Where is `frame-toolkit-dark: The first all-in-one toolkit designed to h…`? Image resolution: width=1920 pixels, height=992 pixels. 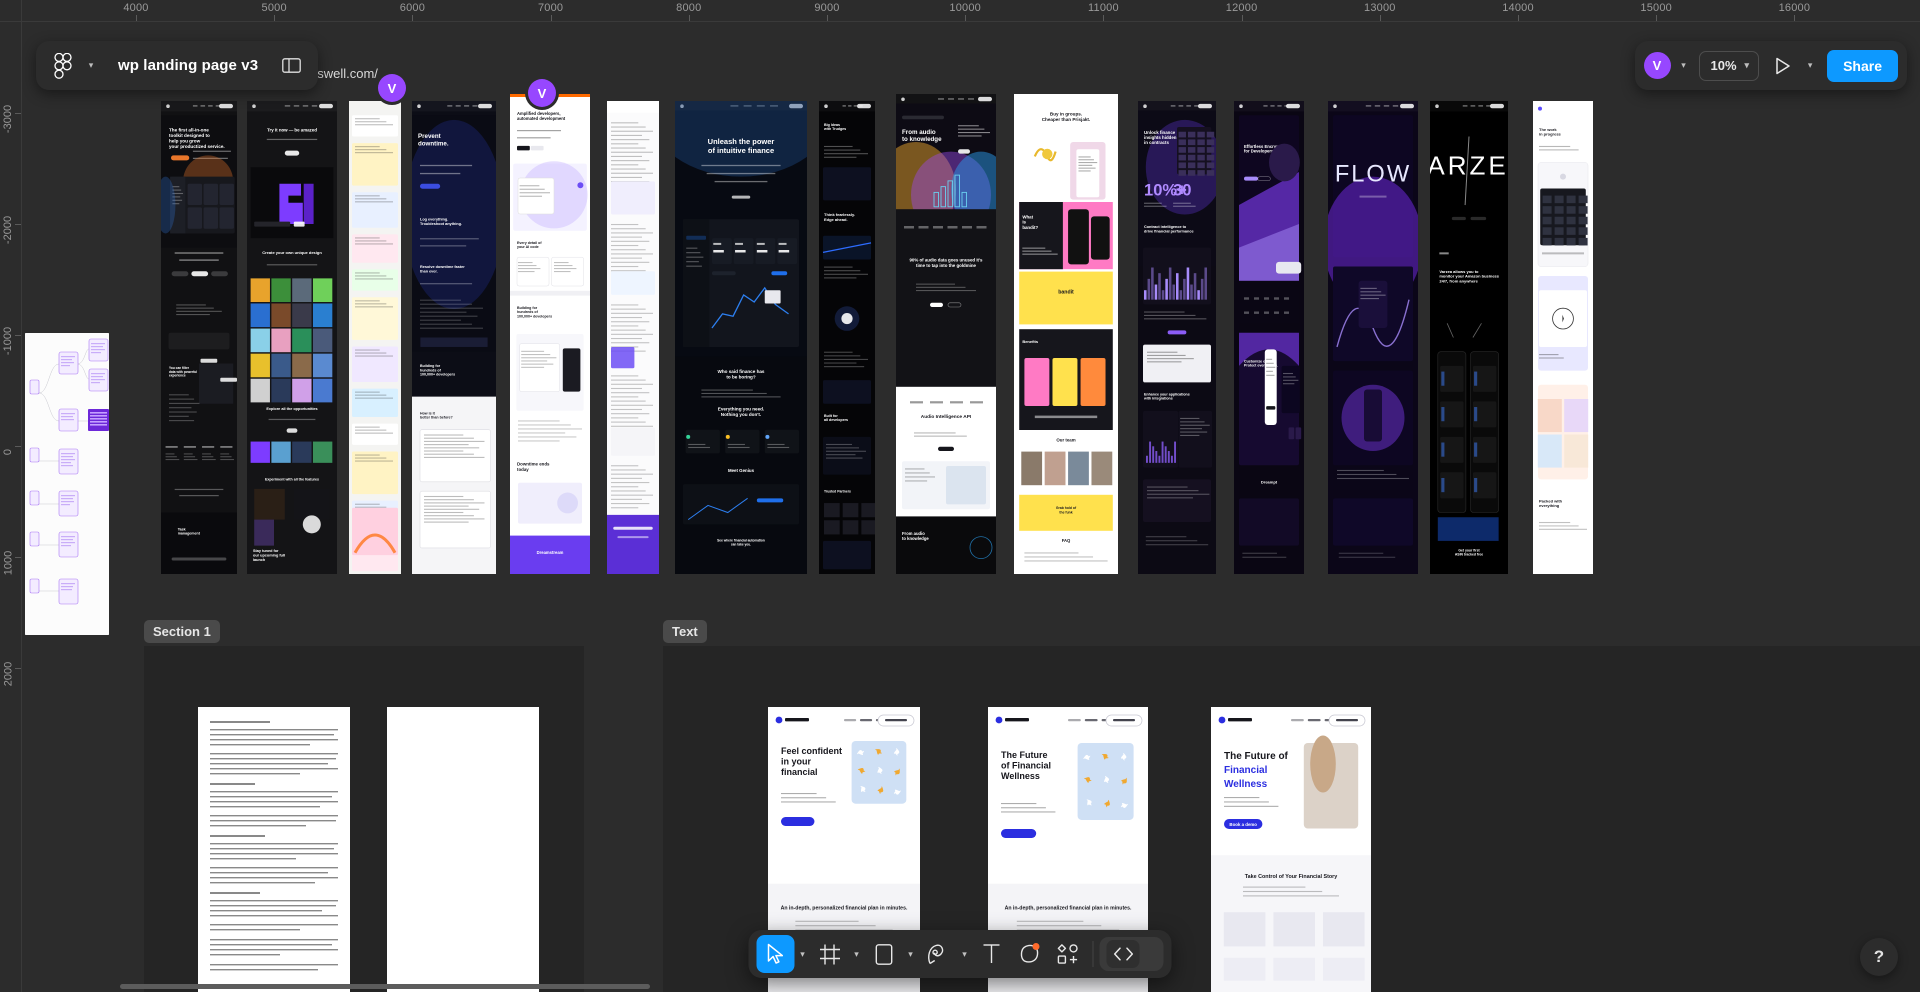 frame-toolkit-dark: The first all-in-one toolkit designed to h… is located at coordinates (199, 337).